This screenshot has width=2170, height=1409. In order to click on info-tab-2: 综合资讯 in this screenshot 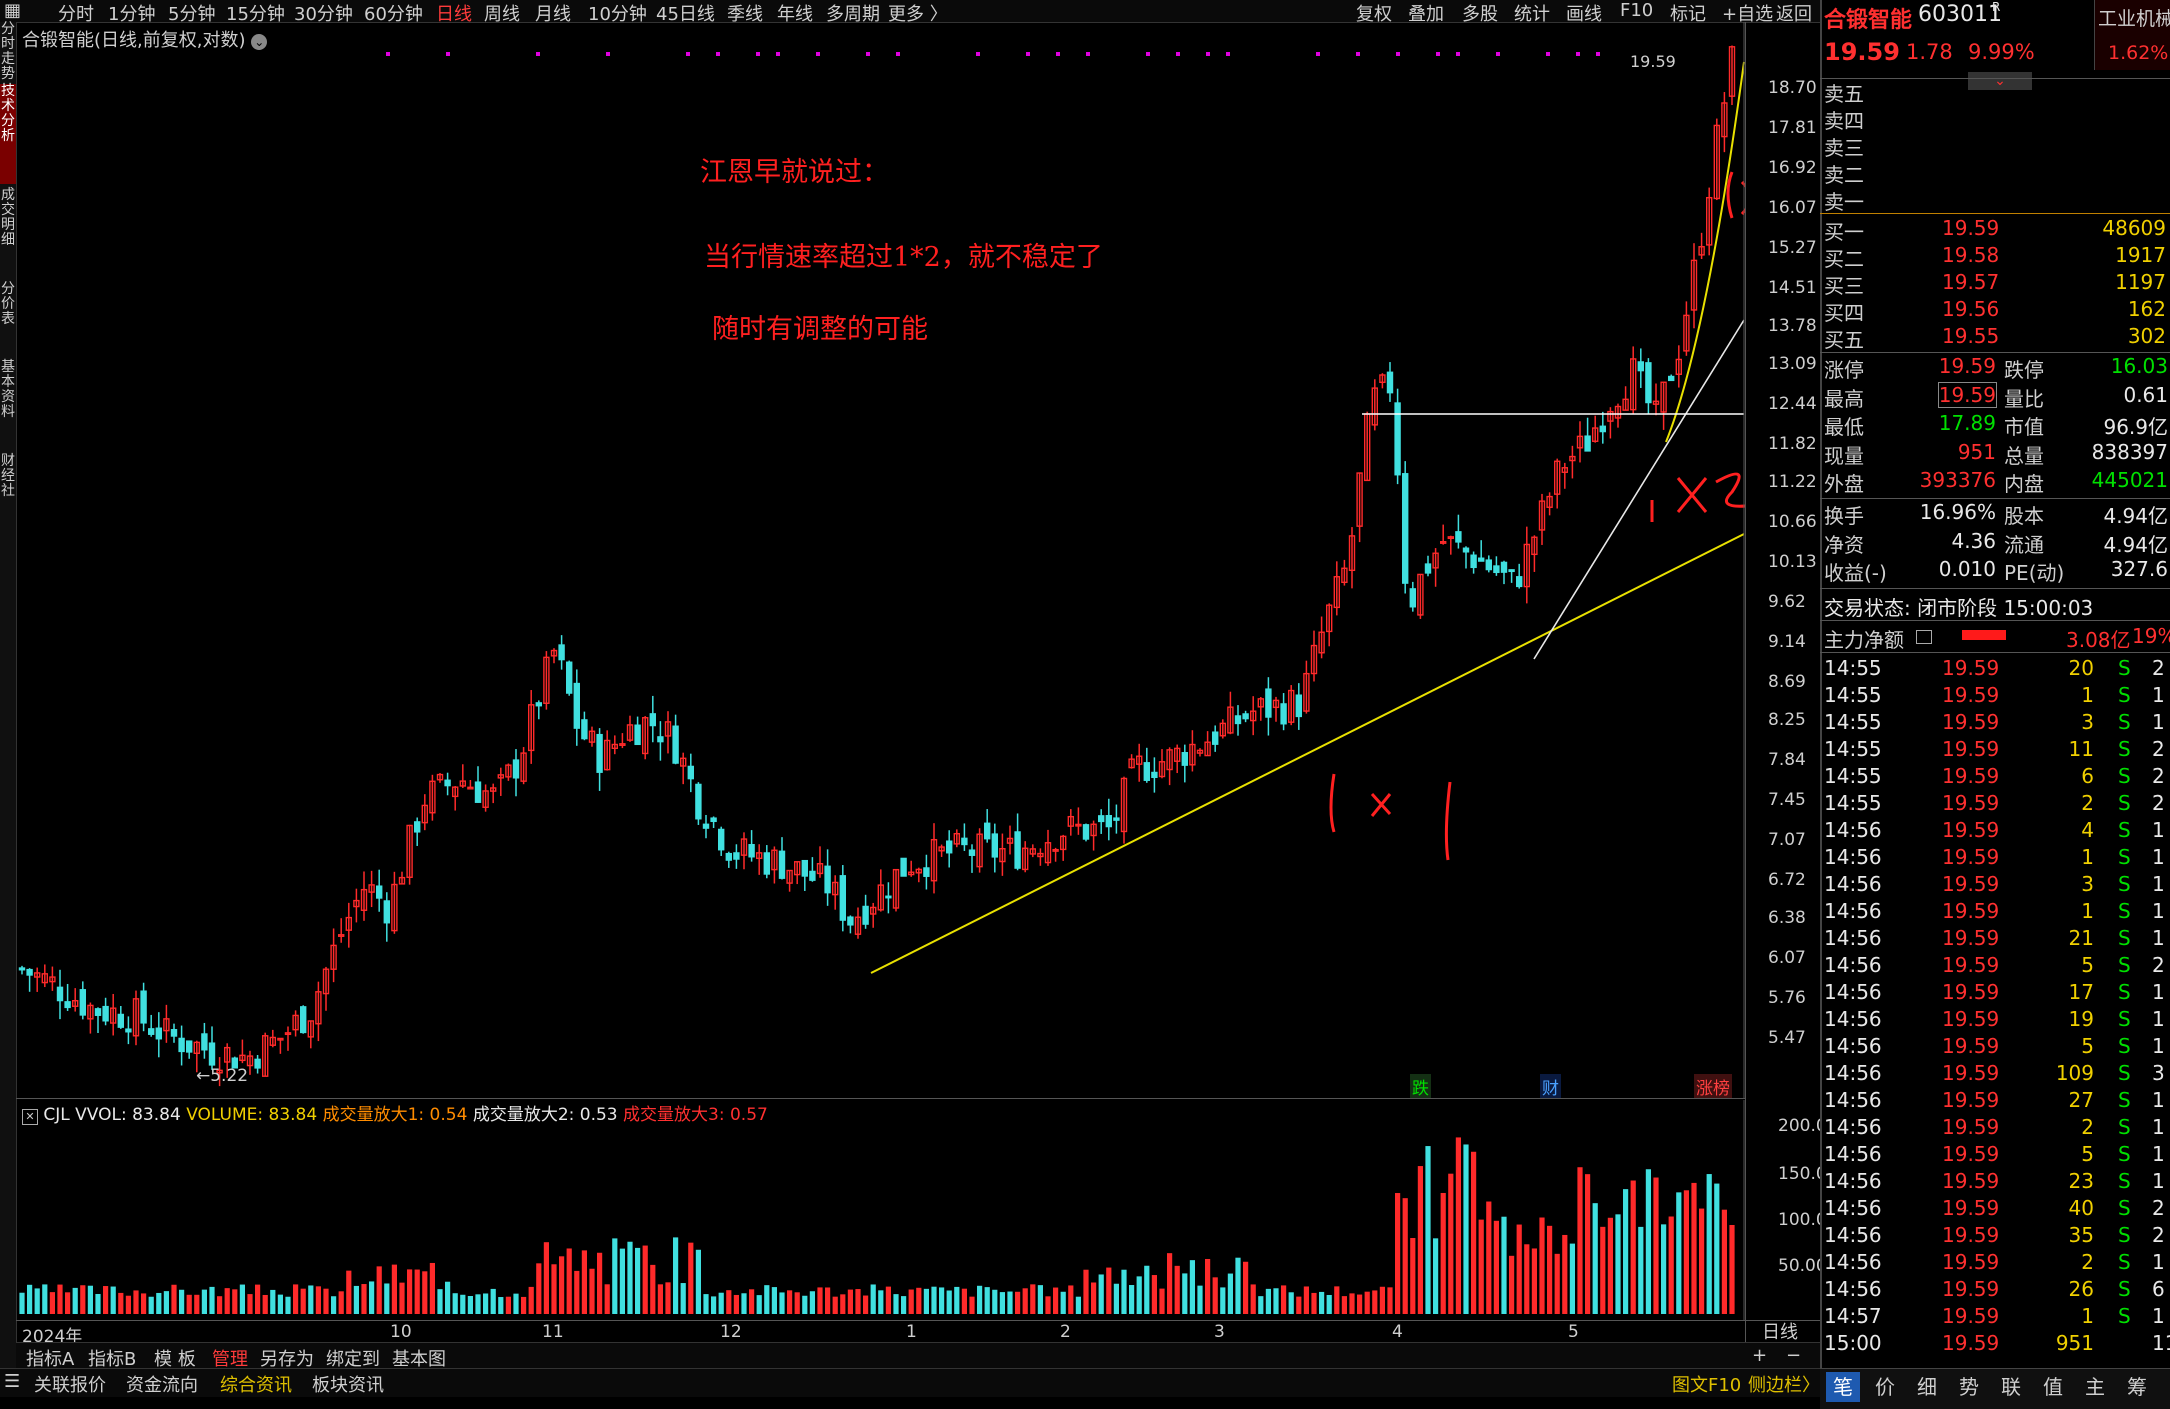, I will do `click(256, 1384)`.